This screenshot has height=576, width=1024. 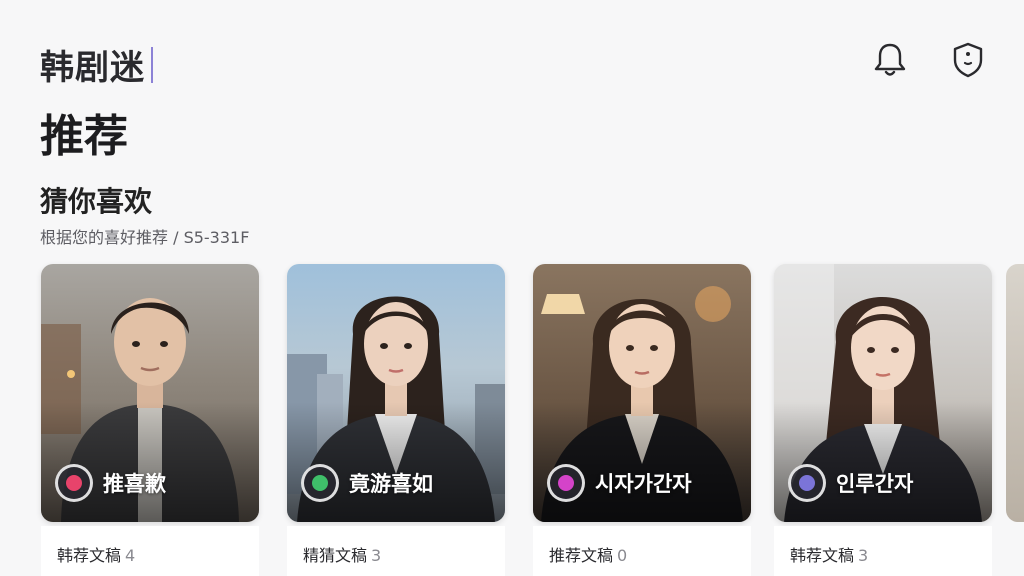 What do you see at coordinates (581, 555) in the screenshot?
I see `card-meta-label: 推荐文稿` at bounding box center [581, 555].